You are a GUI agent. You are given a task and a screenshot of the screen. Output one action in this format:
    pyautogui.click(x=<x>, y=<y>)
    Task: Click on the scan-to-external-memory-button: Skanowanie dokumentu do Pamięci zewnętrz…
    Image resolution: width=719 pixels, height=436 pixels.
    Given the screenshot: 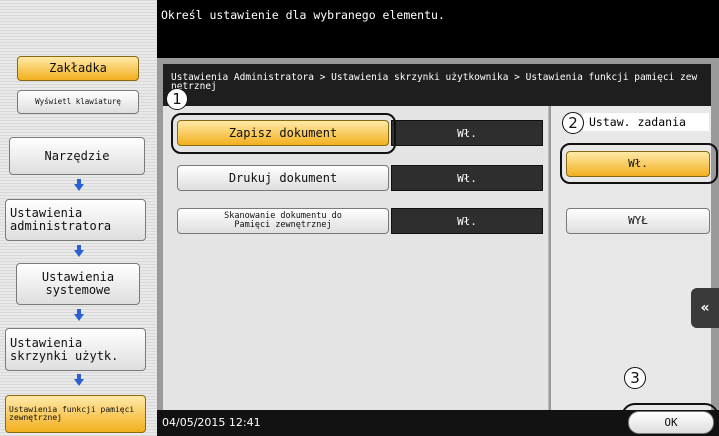 What is the action you would take?
    pyautogui.click(x=283, y=221)
    